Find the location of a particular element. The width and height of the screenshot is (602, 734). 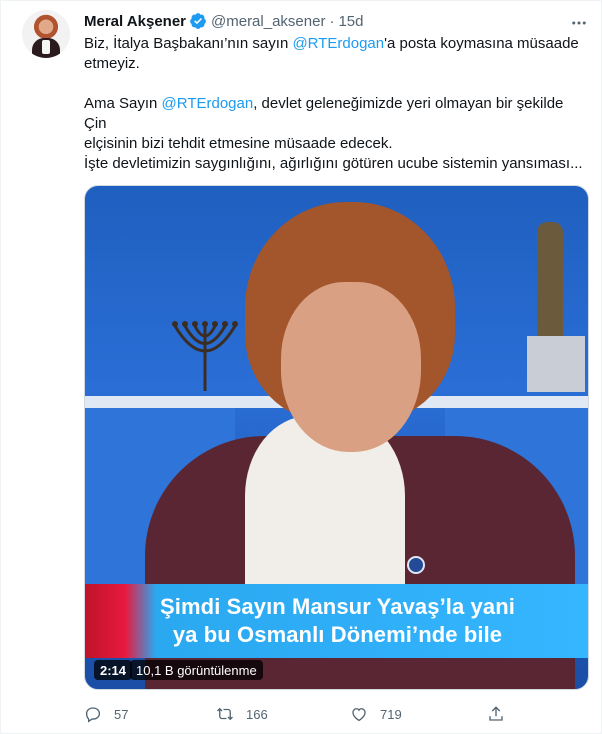

like-button: 719 is located at coordinates (376, 714).